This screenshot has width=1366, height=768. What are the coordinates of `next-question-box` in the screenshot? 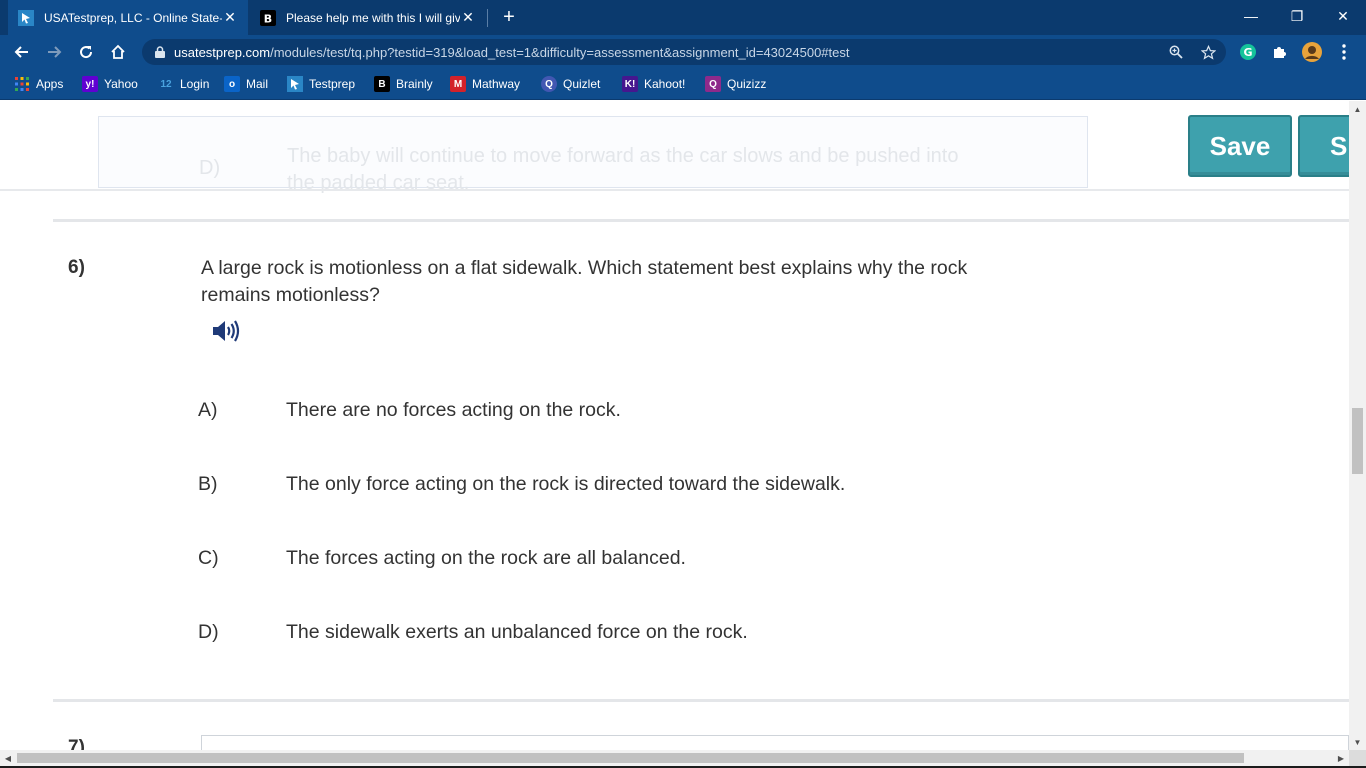 It's located at (775, 742).